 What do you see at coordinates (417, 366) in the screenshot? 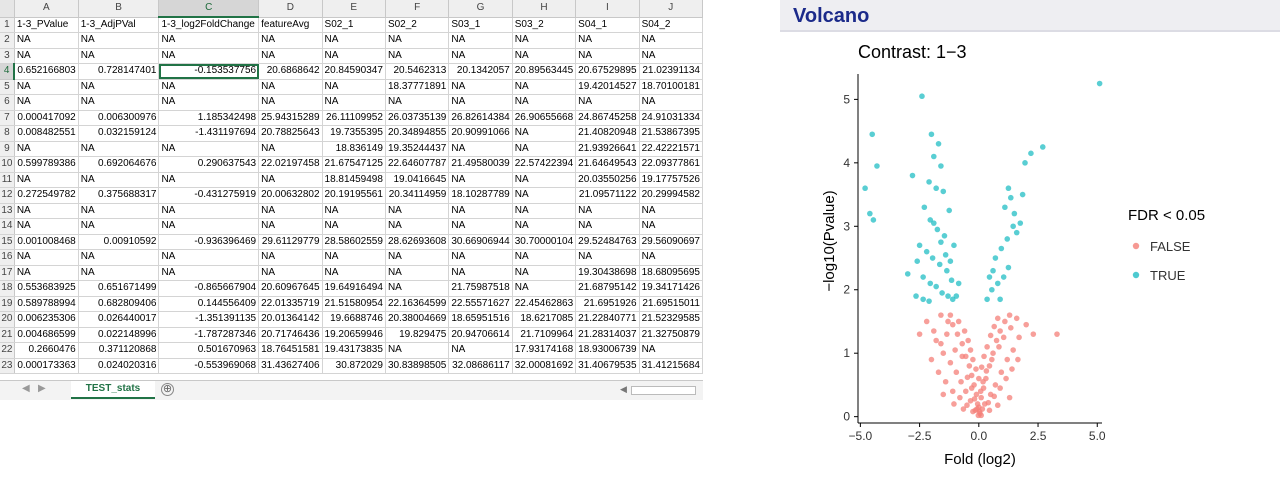
I see `table-cell: 30.83898505` at bounding box center [417, 366].